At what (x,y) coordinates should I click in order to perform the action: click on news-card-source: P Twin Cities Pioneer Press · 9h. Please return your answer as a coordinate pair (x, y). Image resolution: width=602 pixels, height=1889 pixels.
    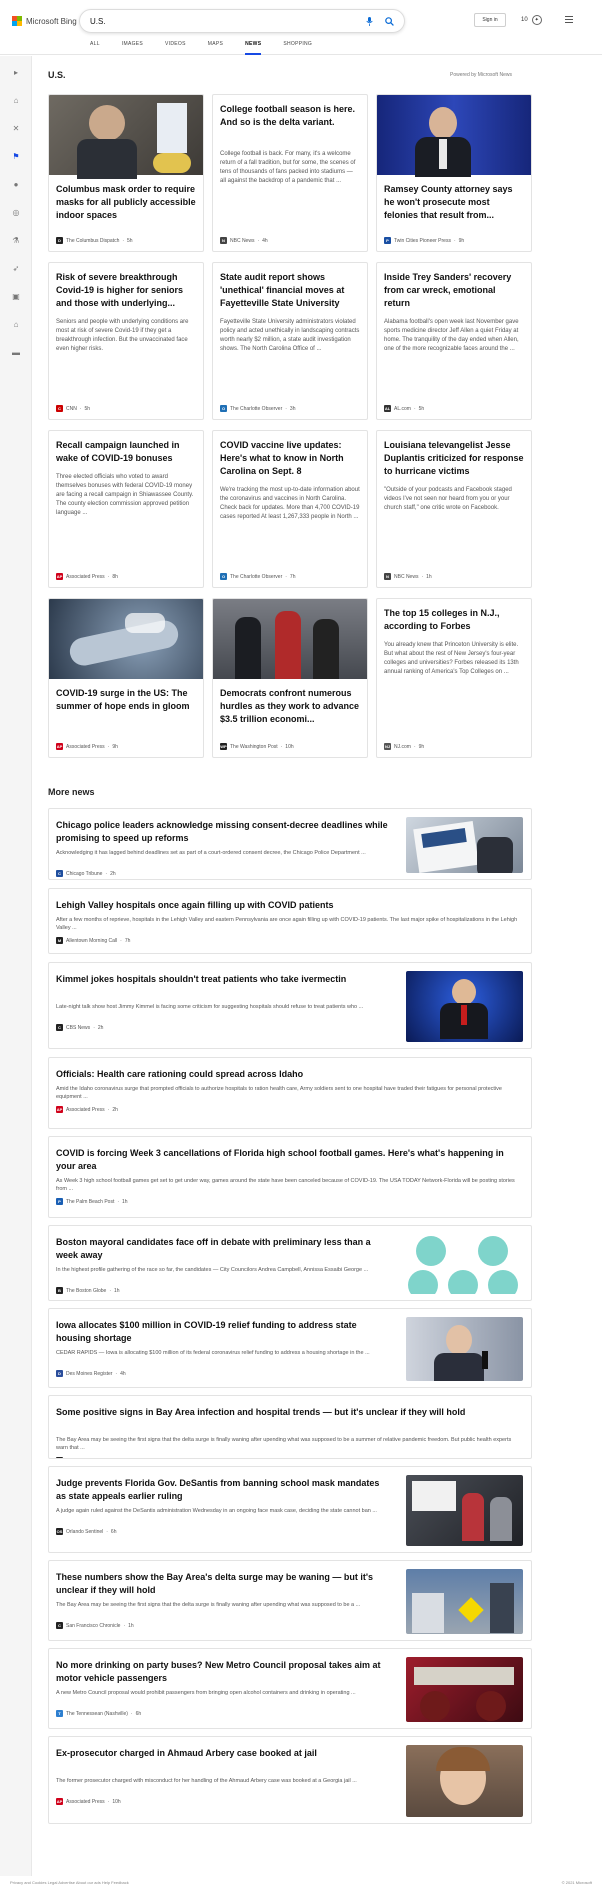
    Looking at the image, I should click on (424, 240).